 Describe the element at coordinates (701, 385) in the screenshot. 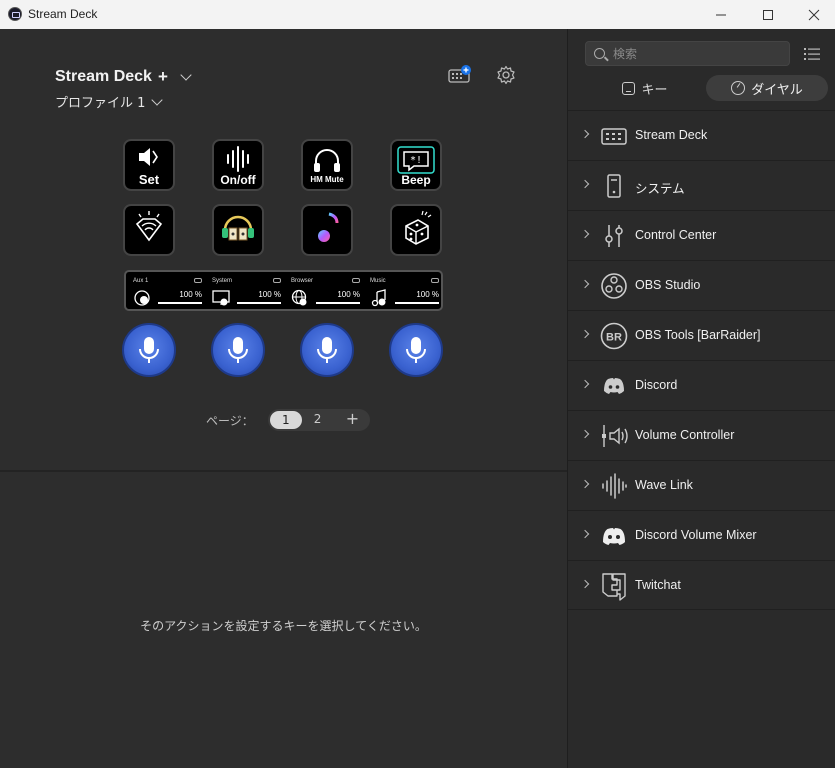

I see `category-discord: Discord` at that location.